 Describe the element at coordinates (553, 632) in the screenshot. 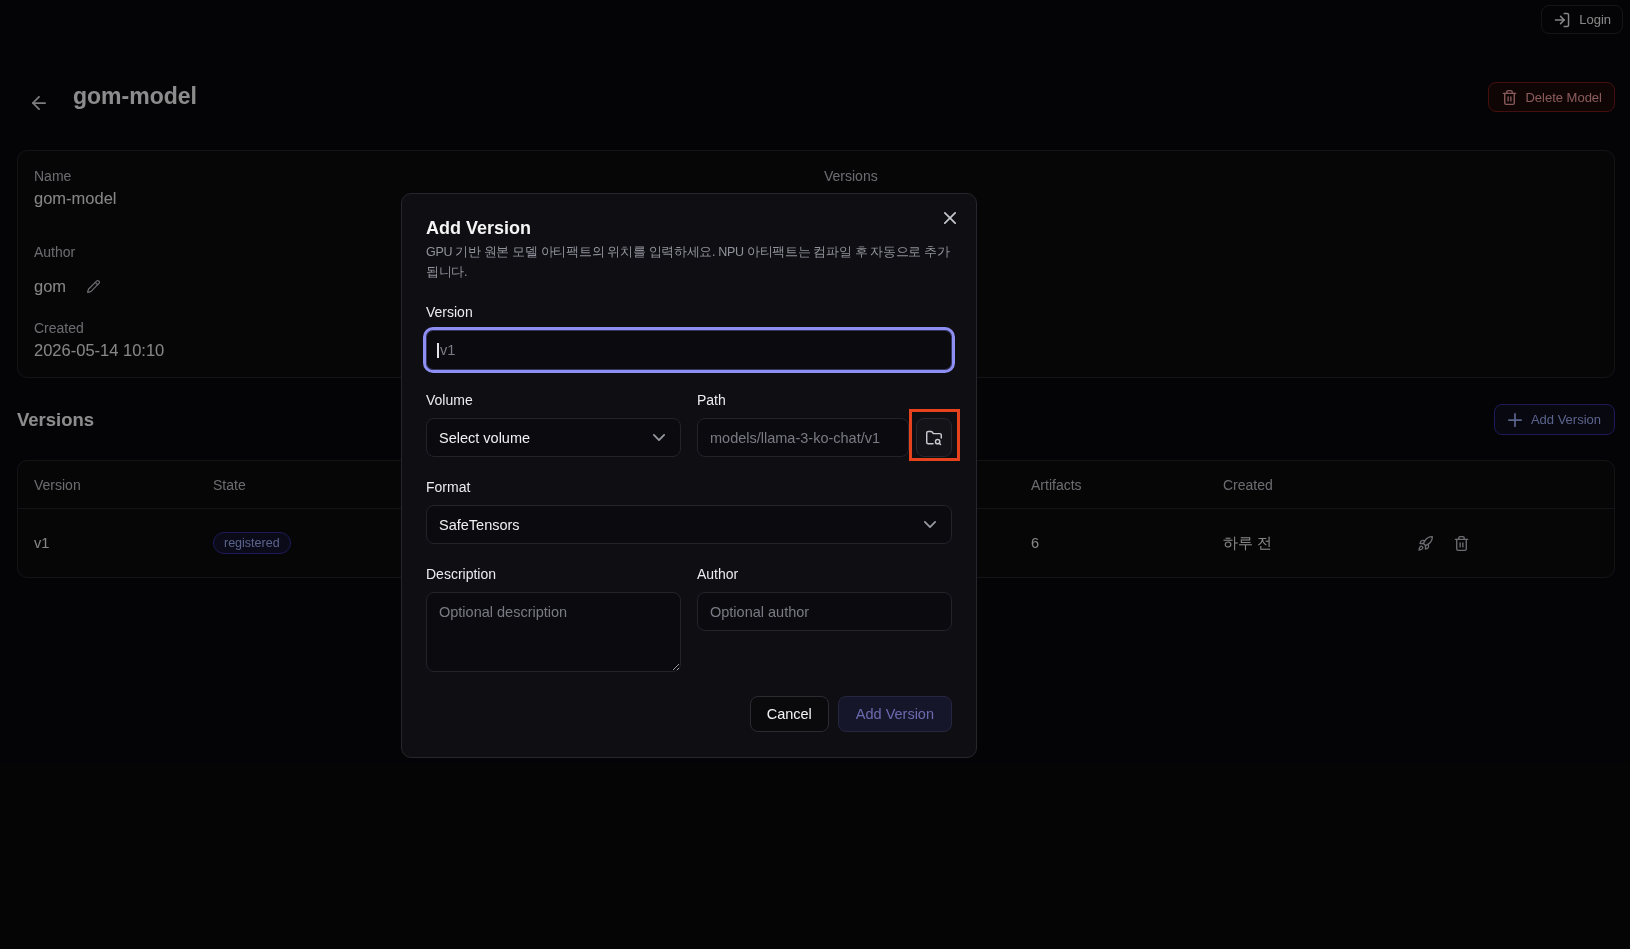

I see `textarea-field: Optional description` at that location.